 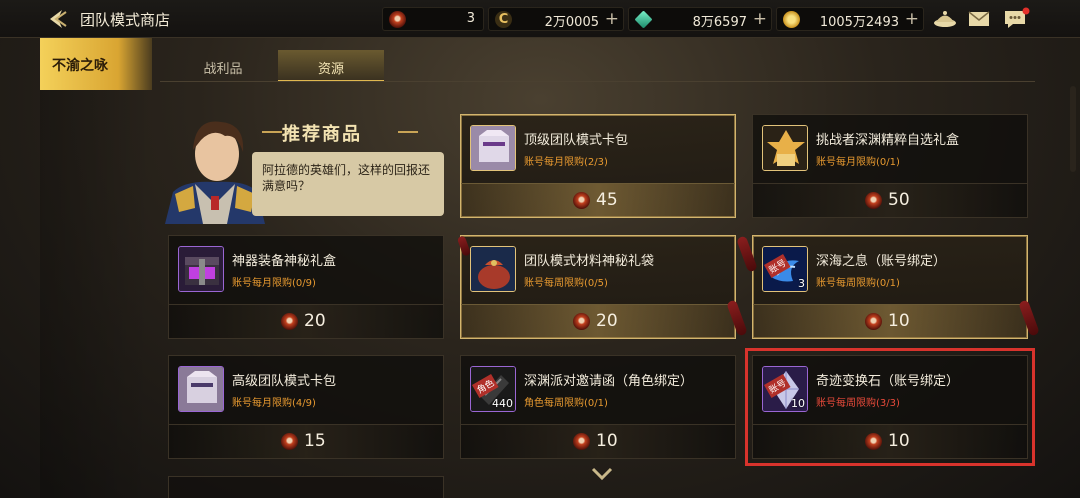 What do you see at coordinates (315, 441) in the screenshot?
I see `item-price: 15` at bounding box center [315, 441].